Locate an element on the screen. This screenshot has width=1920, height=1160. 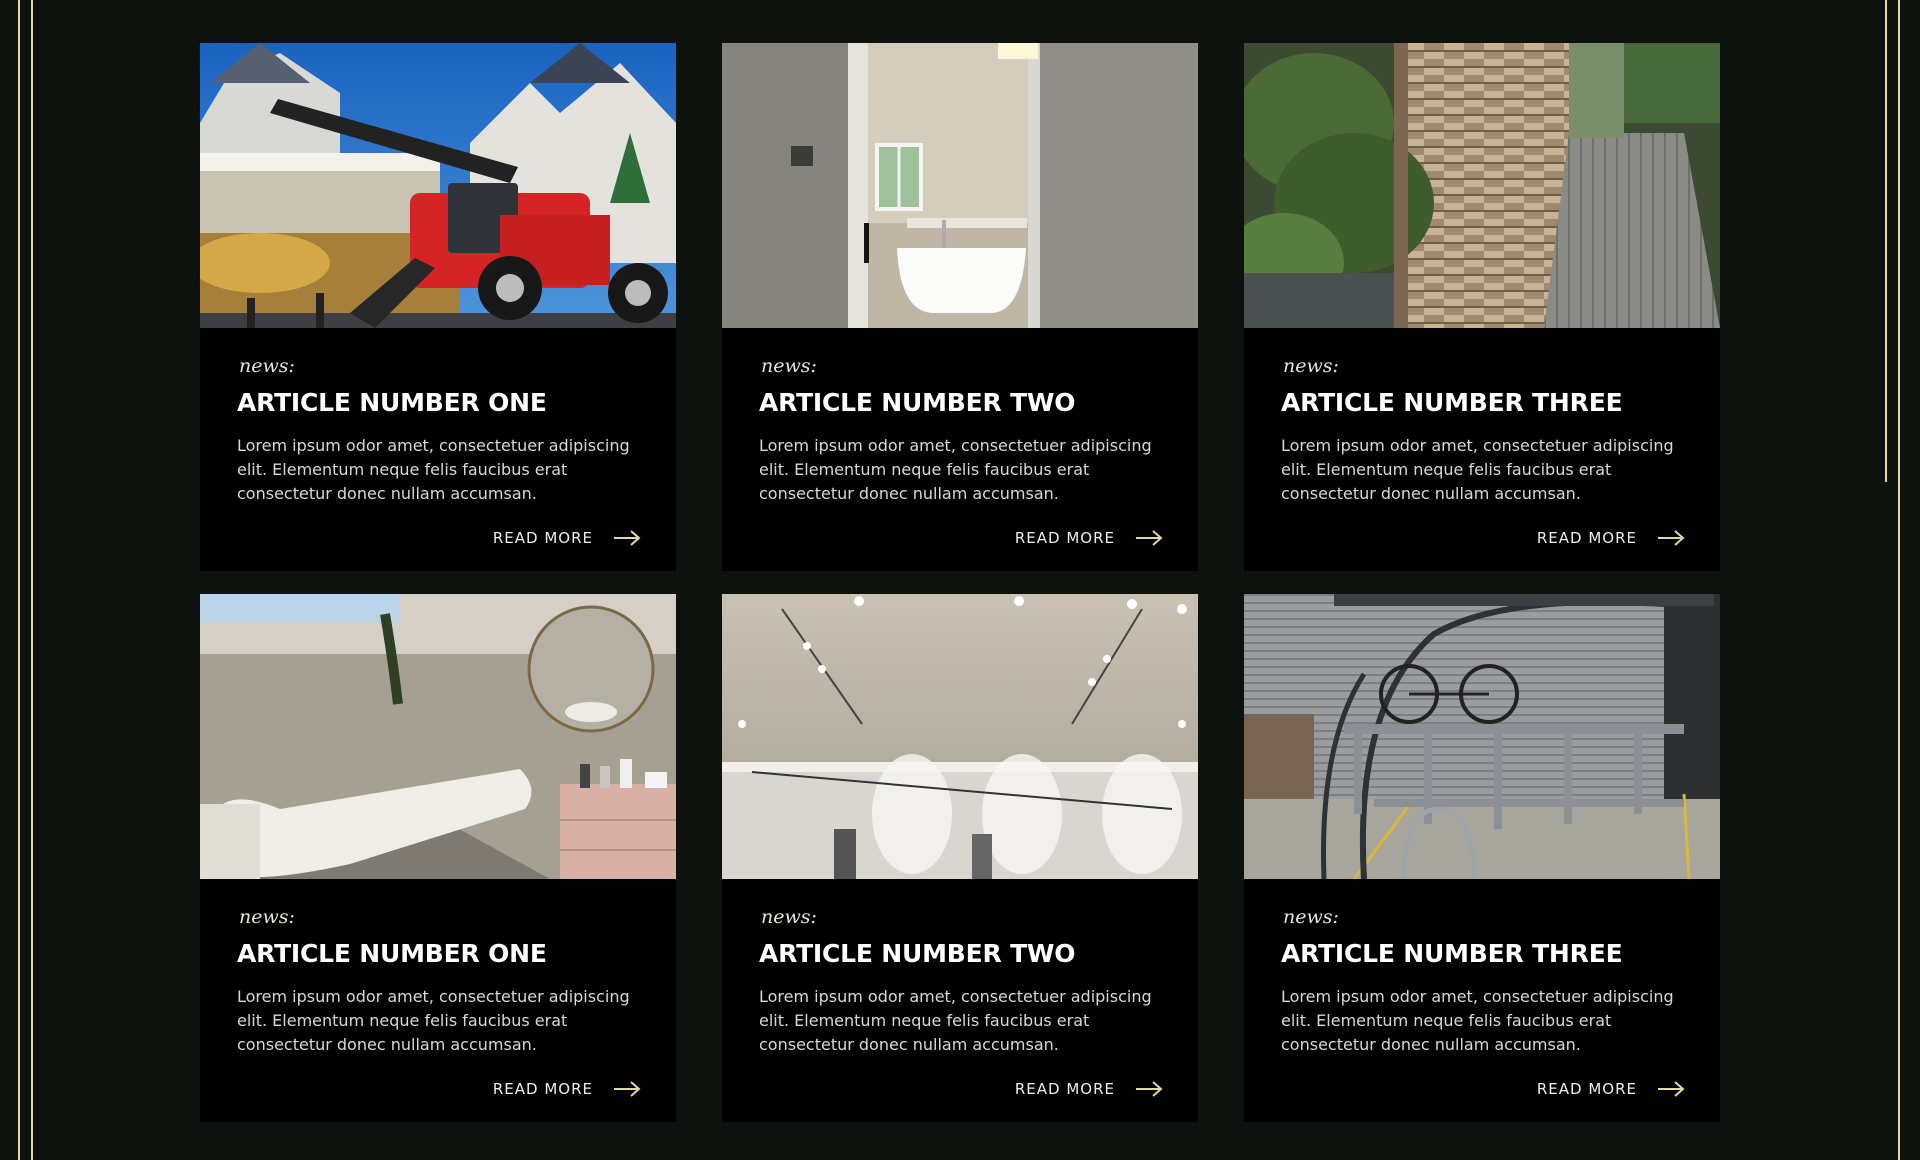
scrollbar-thumb is located at coordinates (1886, 241).